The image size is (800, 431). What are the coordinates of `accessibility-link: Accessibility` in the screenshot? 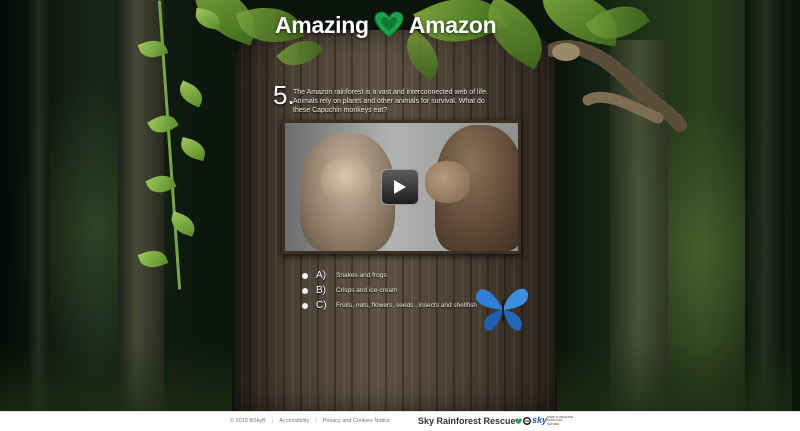 It's located at (294, 421).